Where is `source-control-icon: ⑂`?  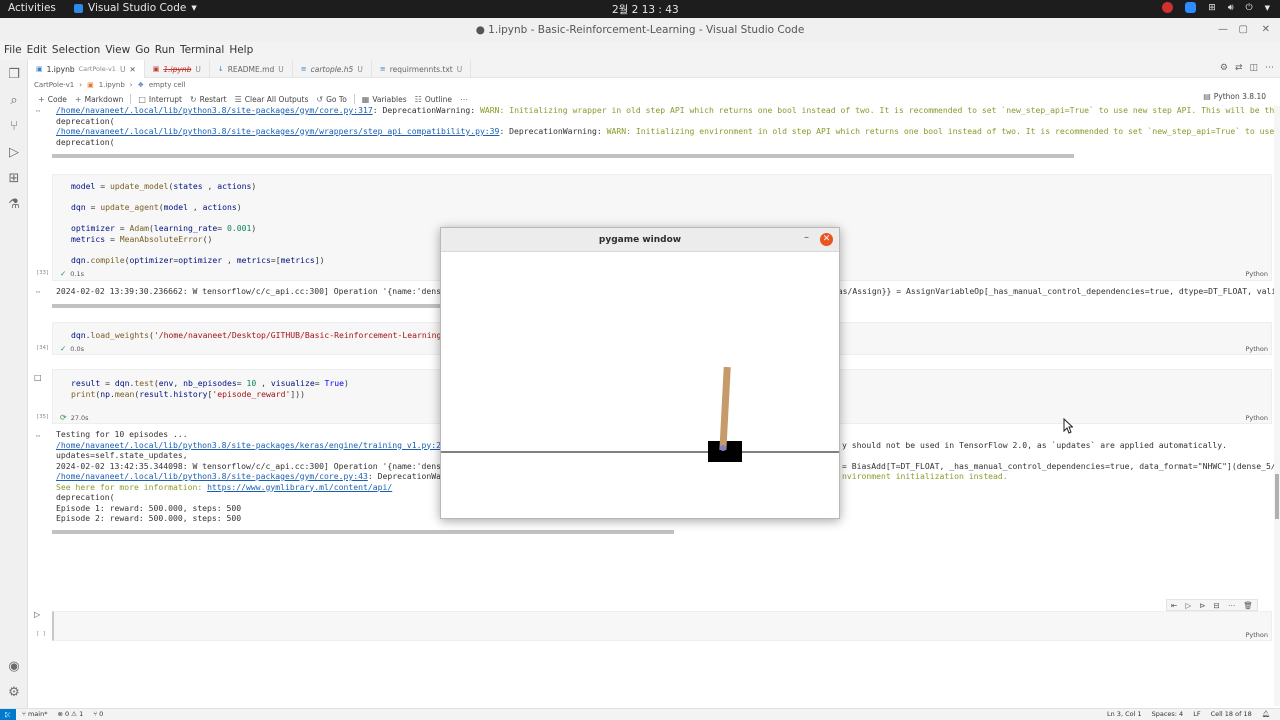 source-control-icon: ⑂ is located at coordinates (14, 126).